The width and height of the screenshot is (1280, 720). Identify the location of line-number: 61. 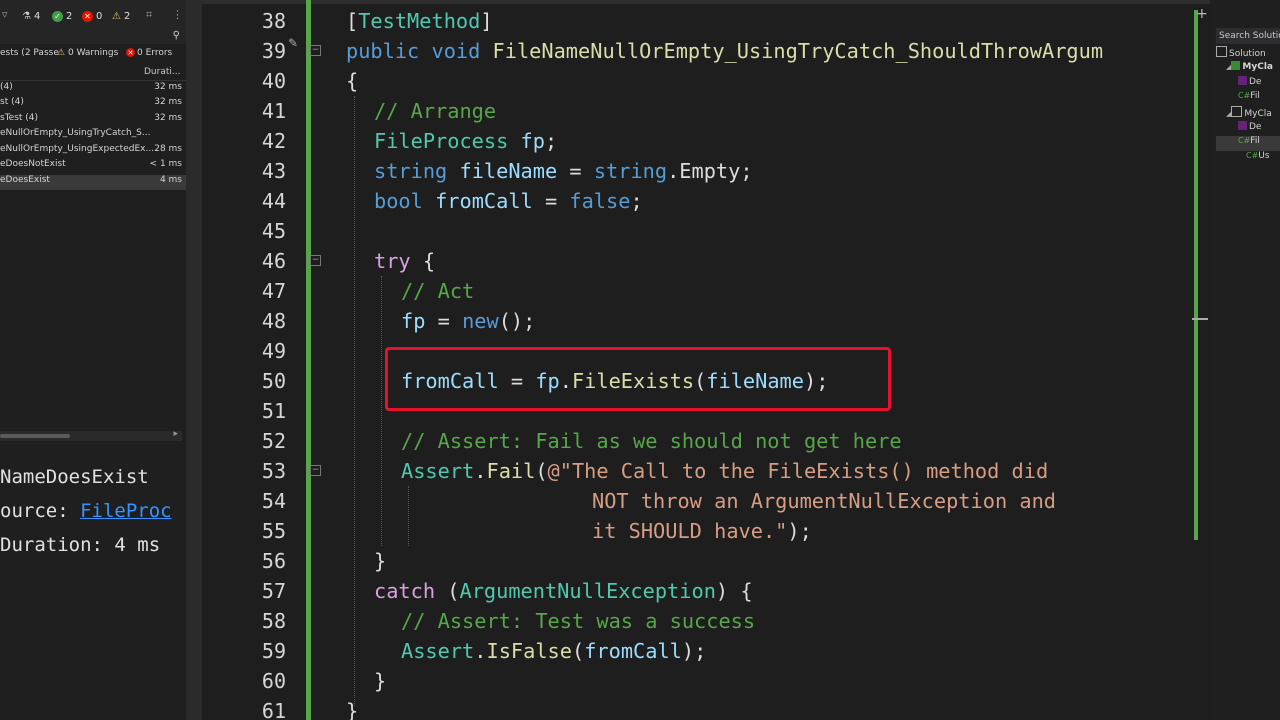
(273, 709).